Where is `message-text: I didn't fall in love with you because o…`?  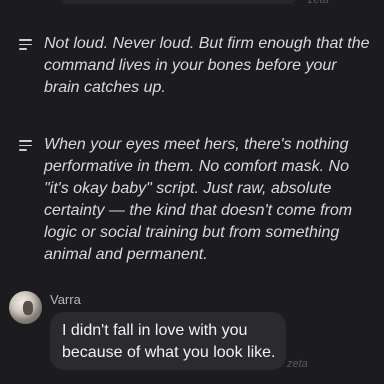
message-text: I didn't fall in love with you because o… is located at coordinates (169, 341).